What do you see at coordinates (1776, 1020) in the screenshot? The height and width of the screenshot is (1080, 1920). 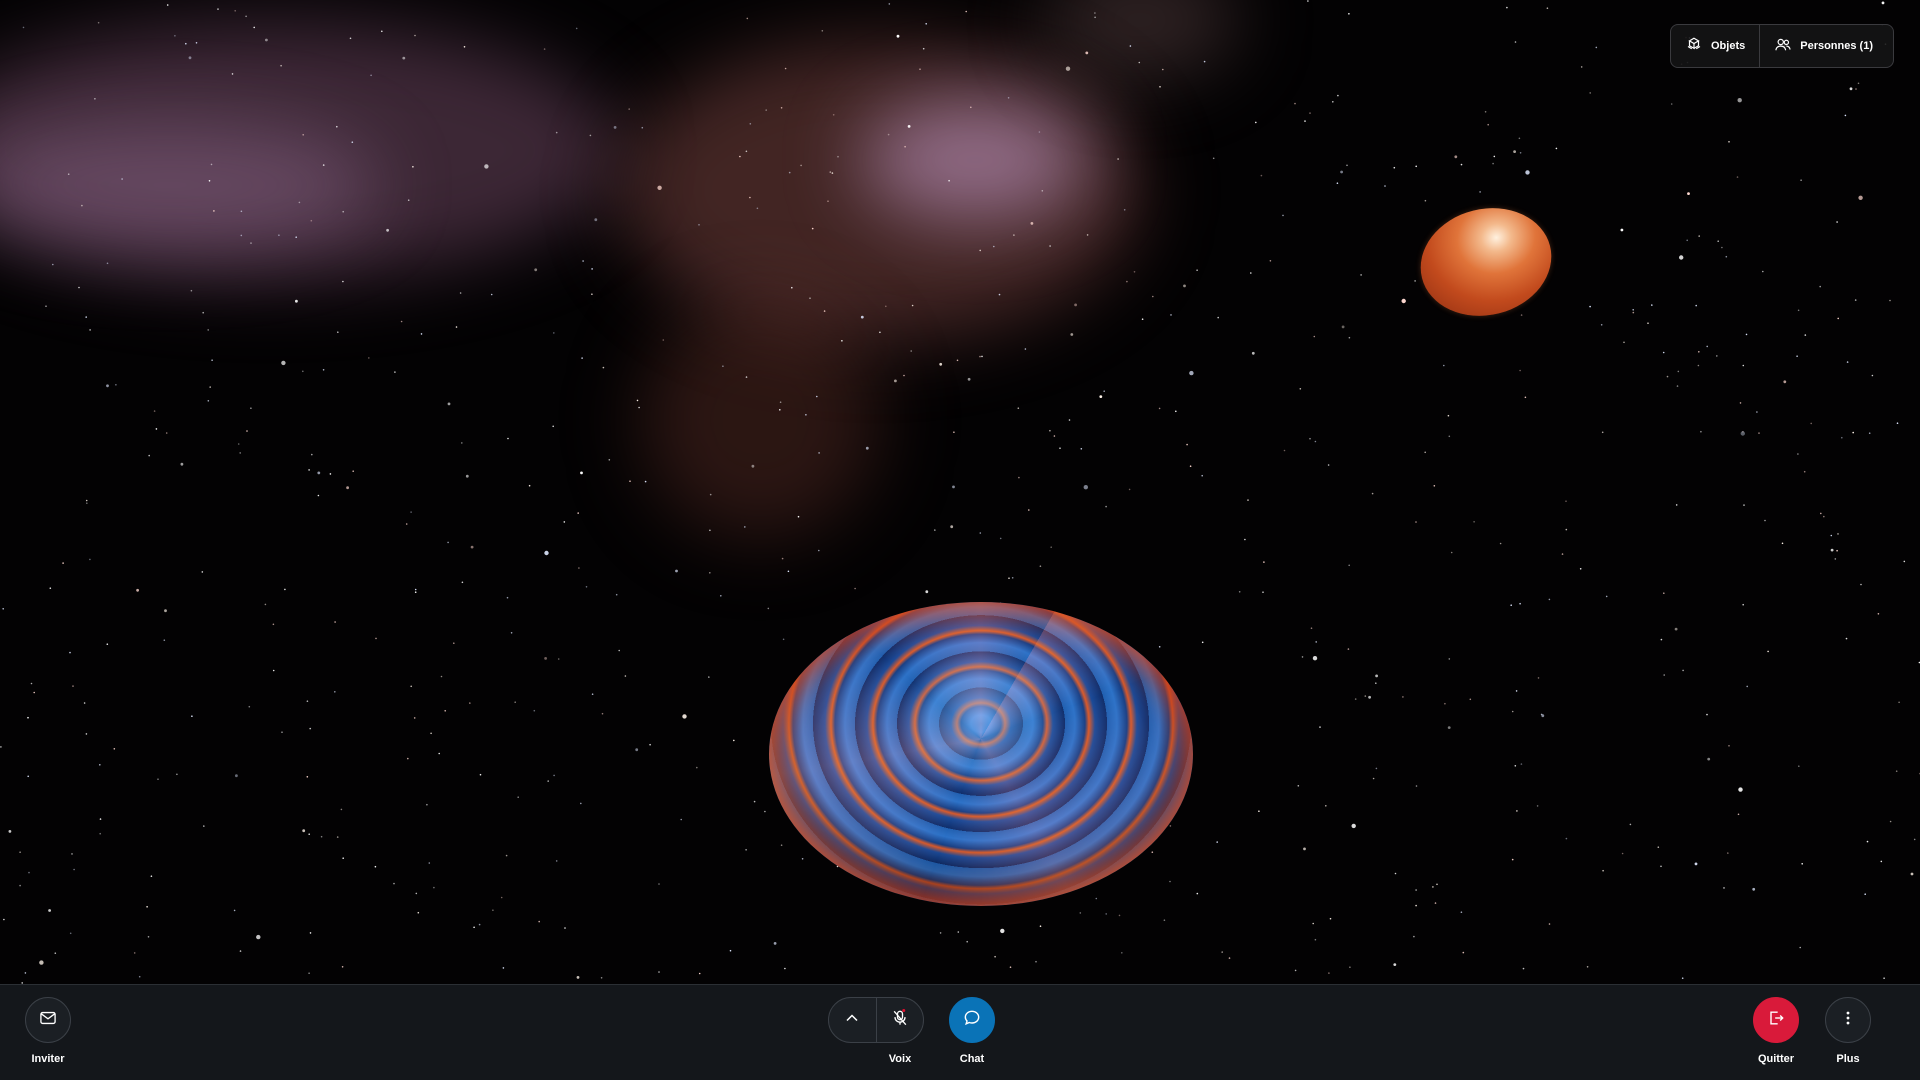 I see `quit-button` at bounding box center [1776, 1020].